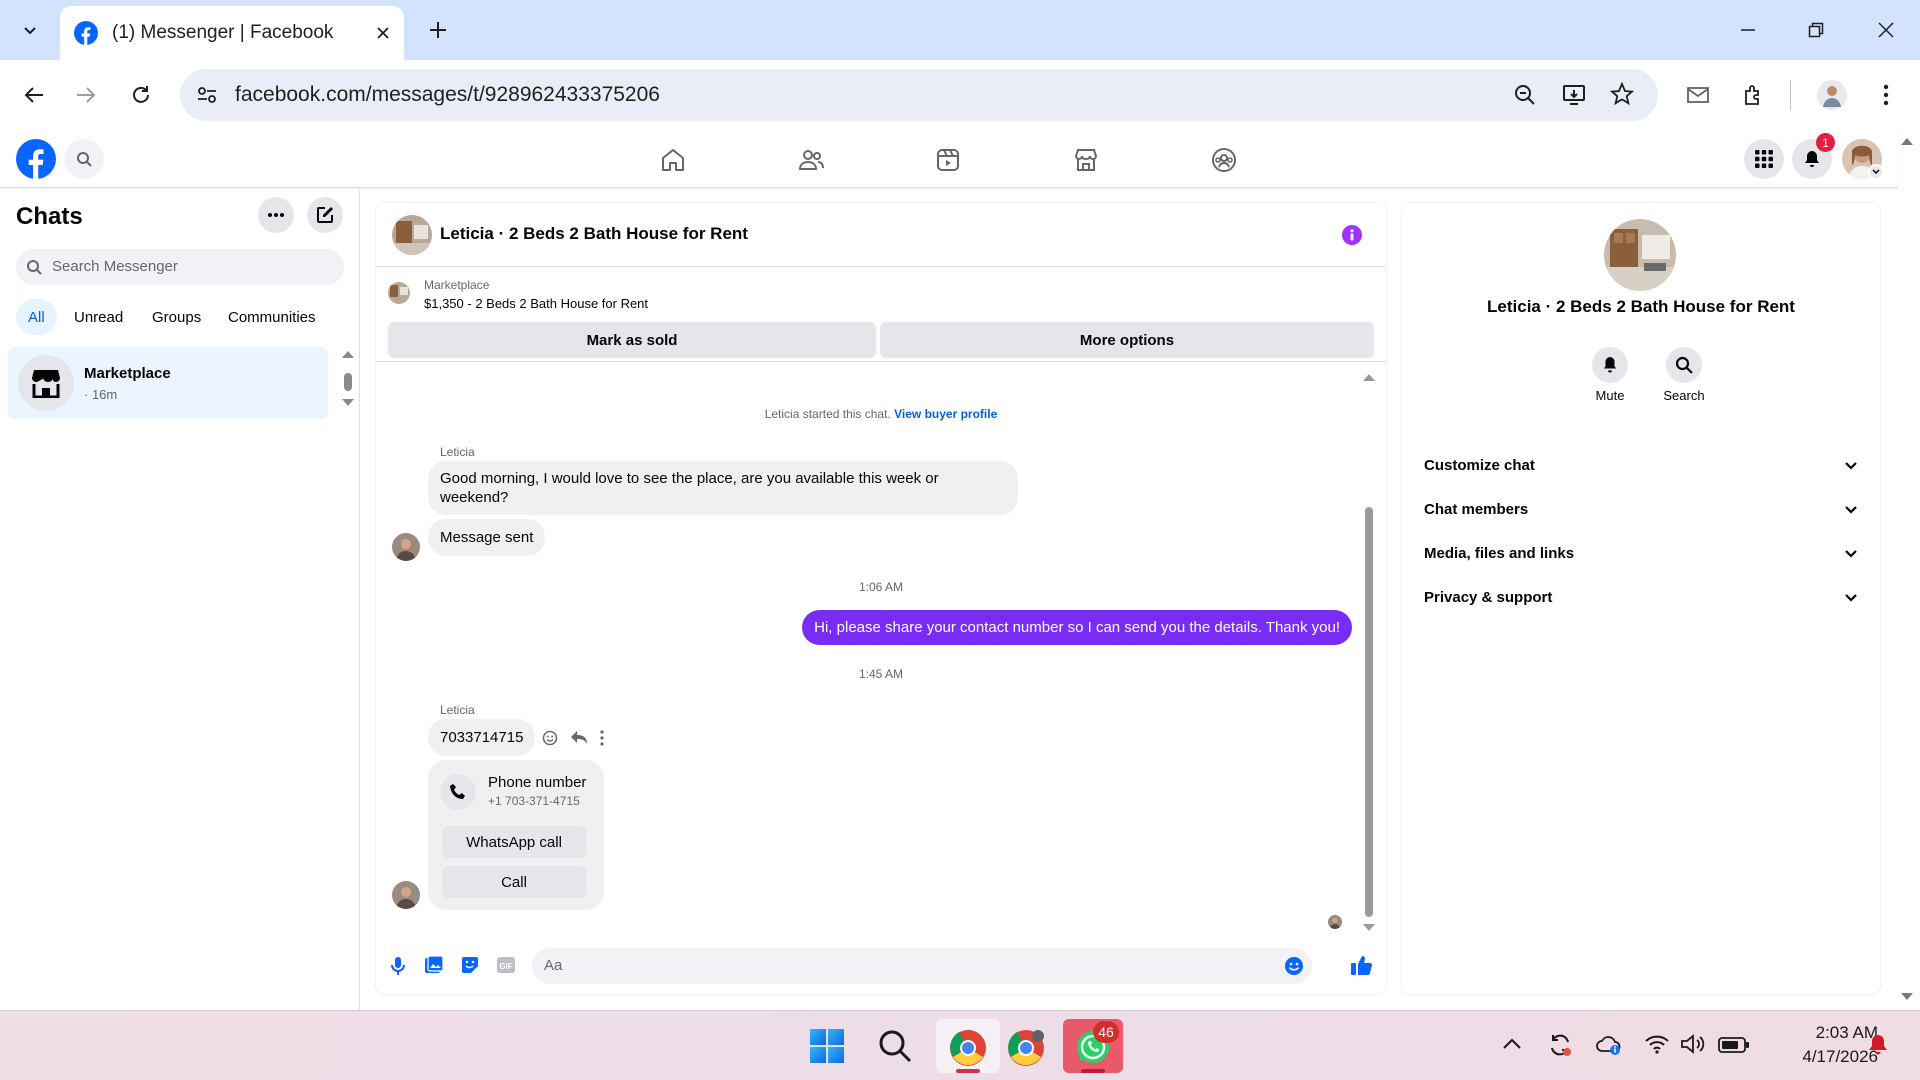  I want to click on view-buyer-profile-link: View buyer profile, so click(945, 414).